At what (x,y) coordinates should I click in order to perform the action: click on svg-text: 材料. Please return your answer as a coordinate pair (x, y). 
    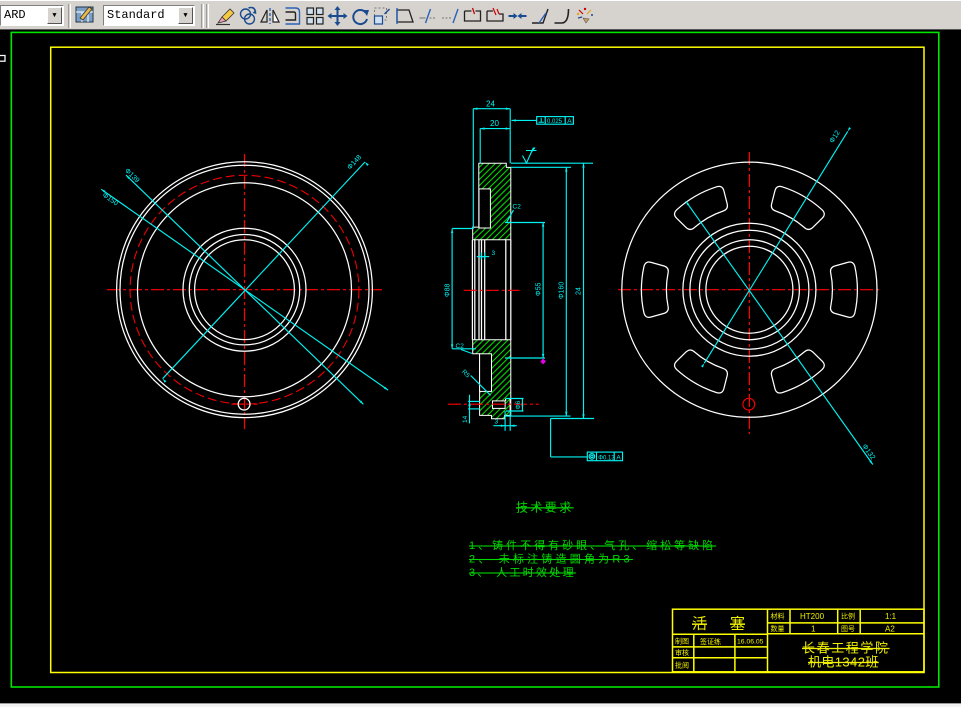
    Looking at the image, I should click on (778, 616).